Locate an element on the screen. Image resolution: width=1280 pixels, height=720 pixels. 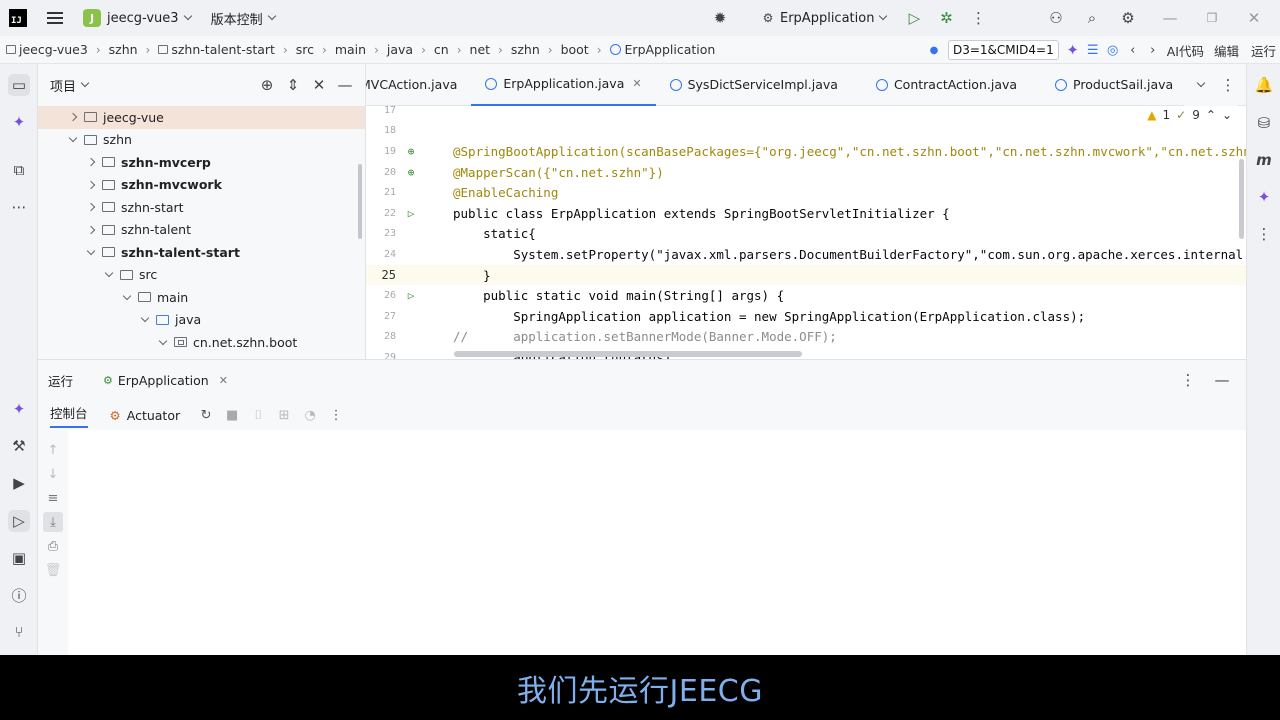
editor-vertical-scrollbar is located at coordinates (1241, 199).